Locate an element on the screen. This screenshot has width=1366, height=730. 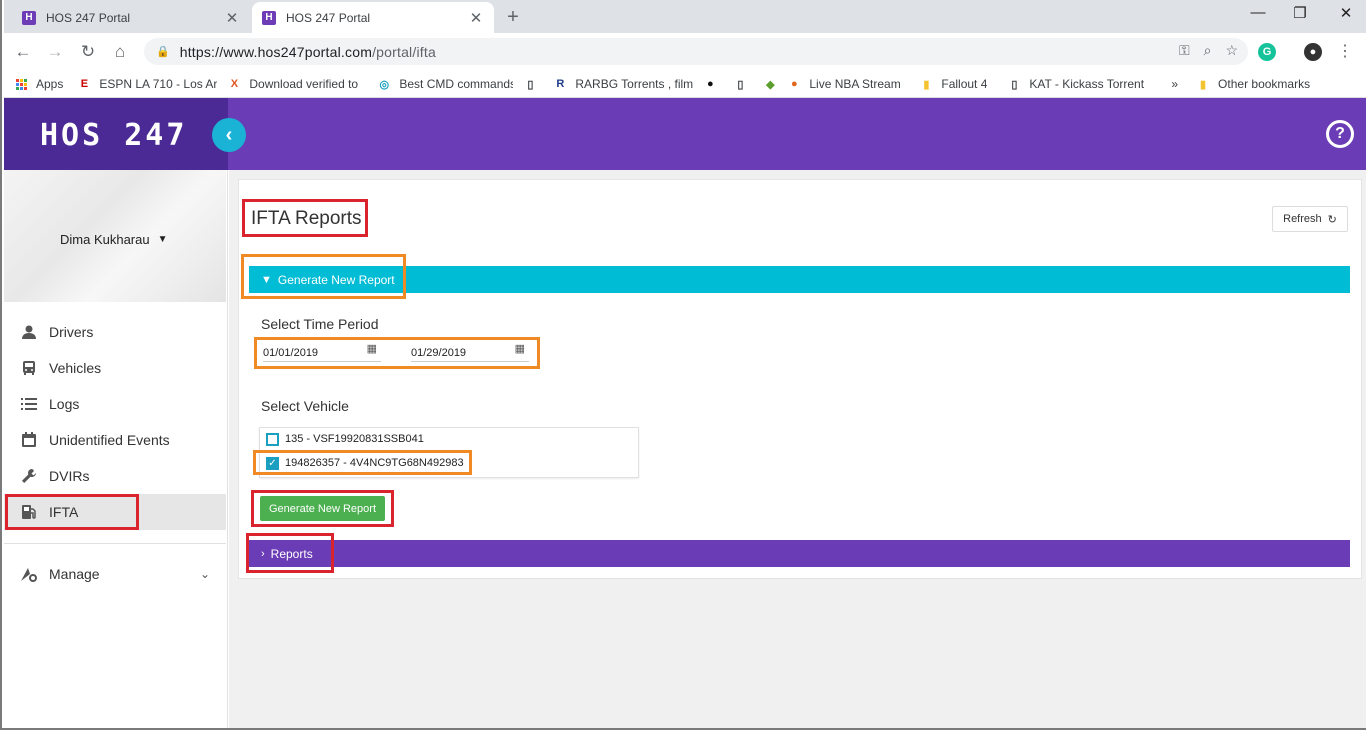
manage-gear-icon is located at coordinates (29, 574).